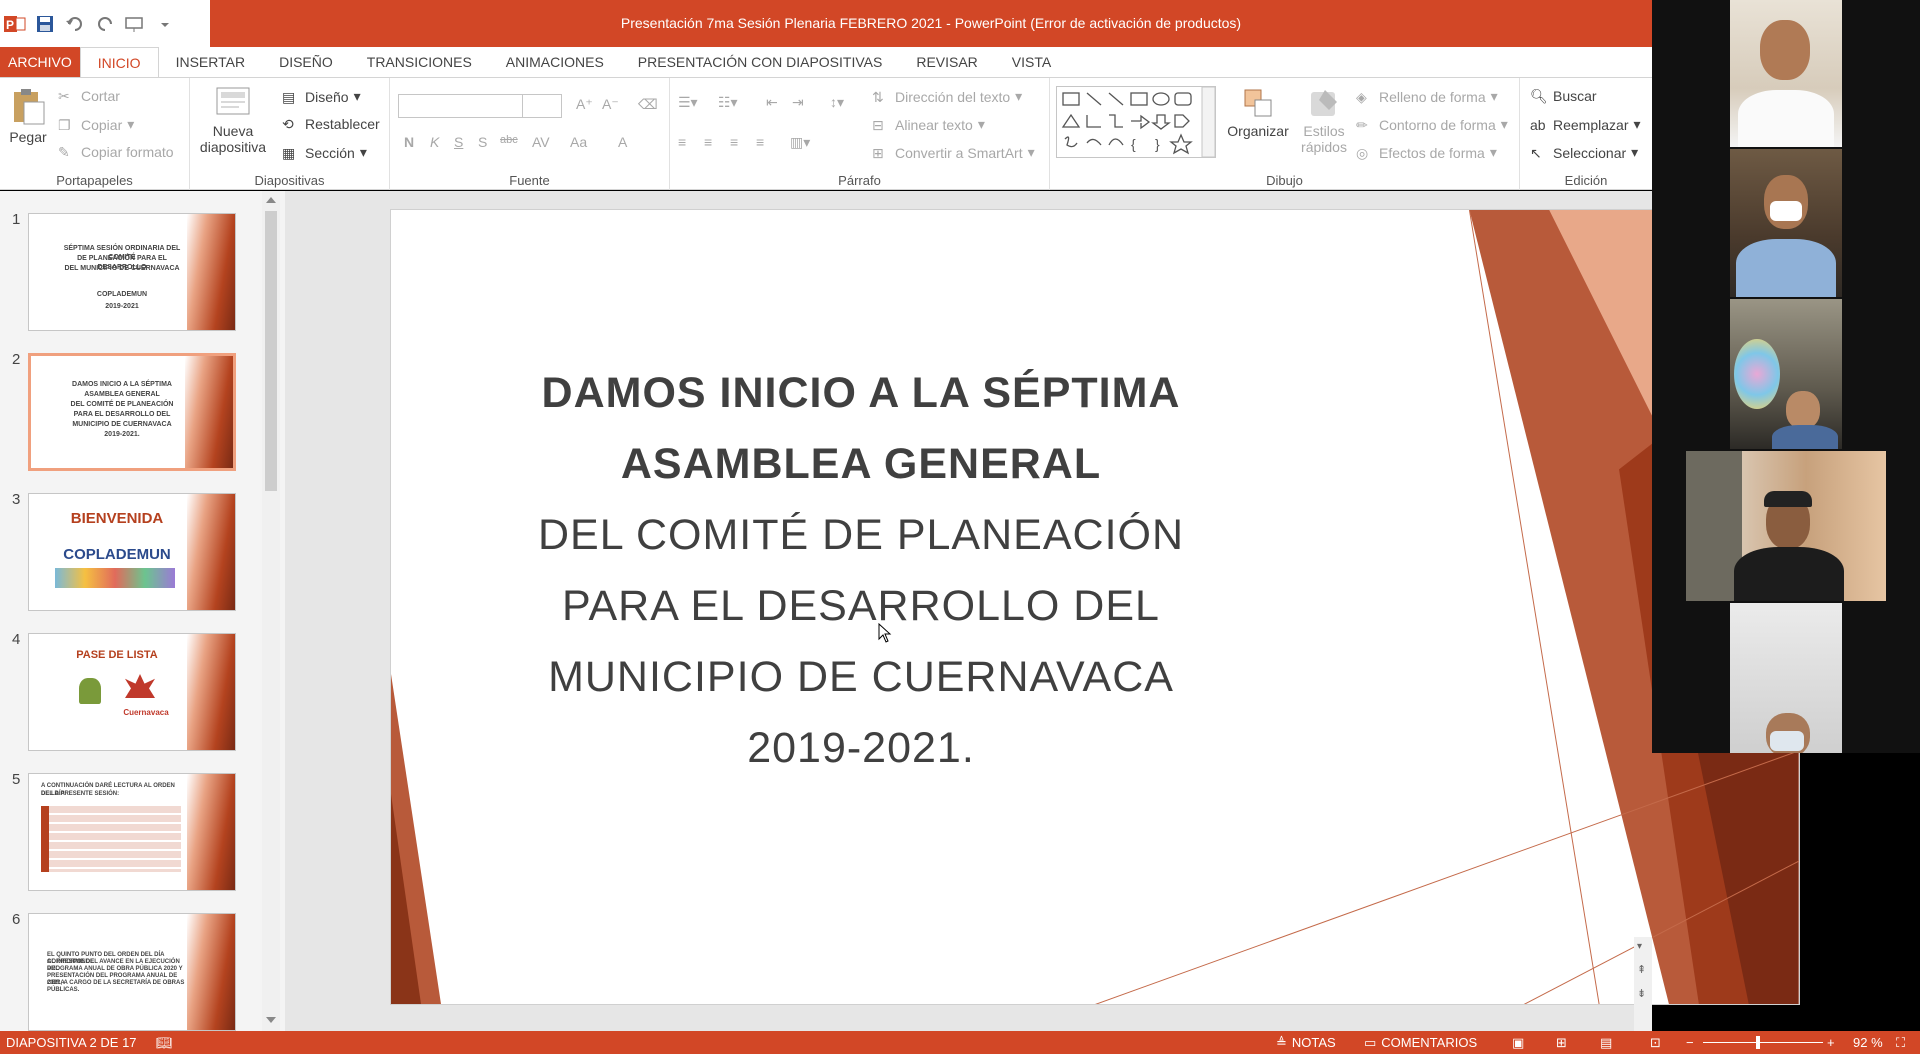 The image size is (1920, 1054). What do you see at coordinates (1758, 1042) in the screenshot?
I see `zoom-slider-knob` at bounding box center [1758, 1042].